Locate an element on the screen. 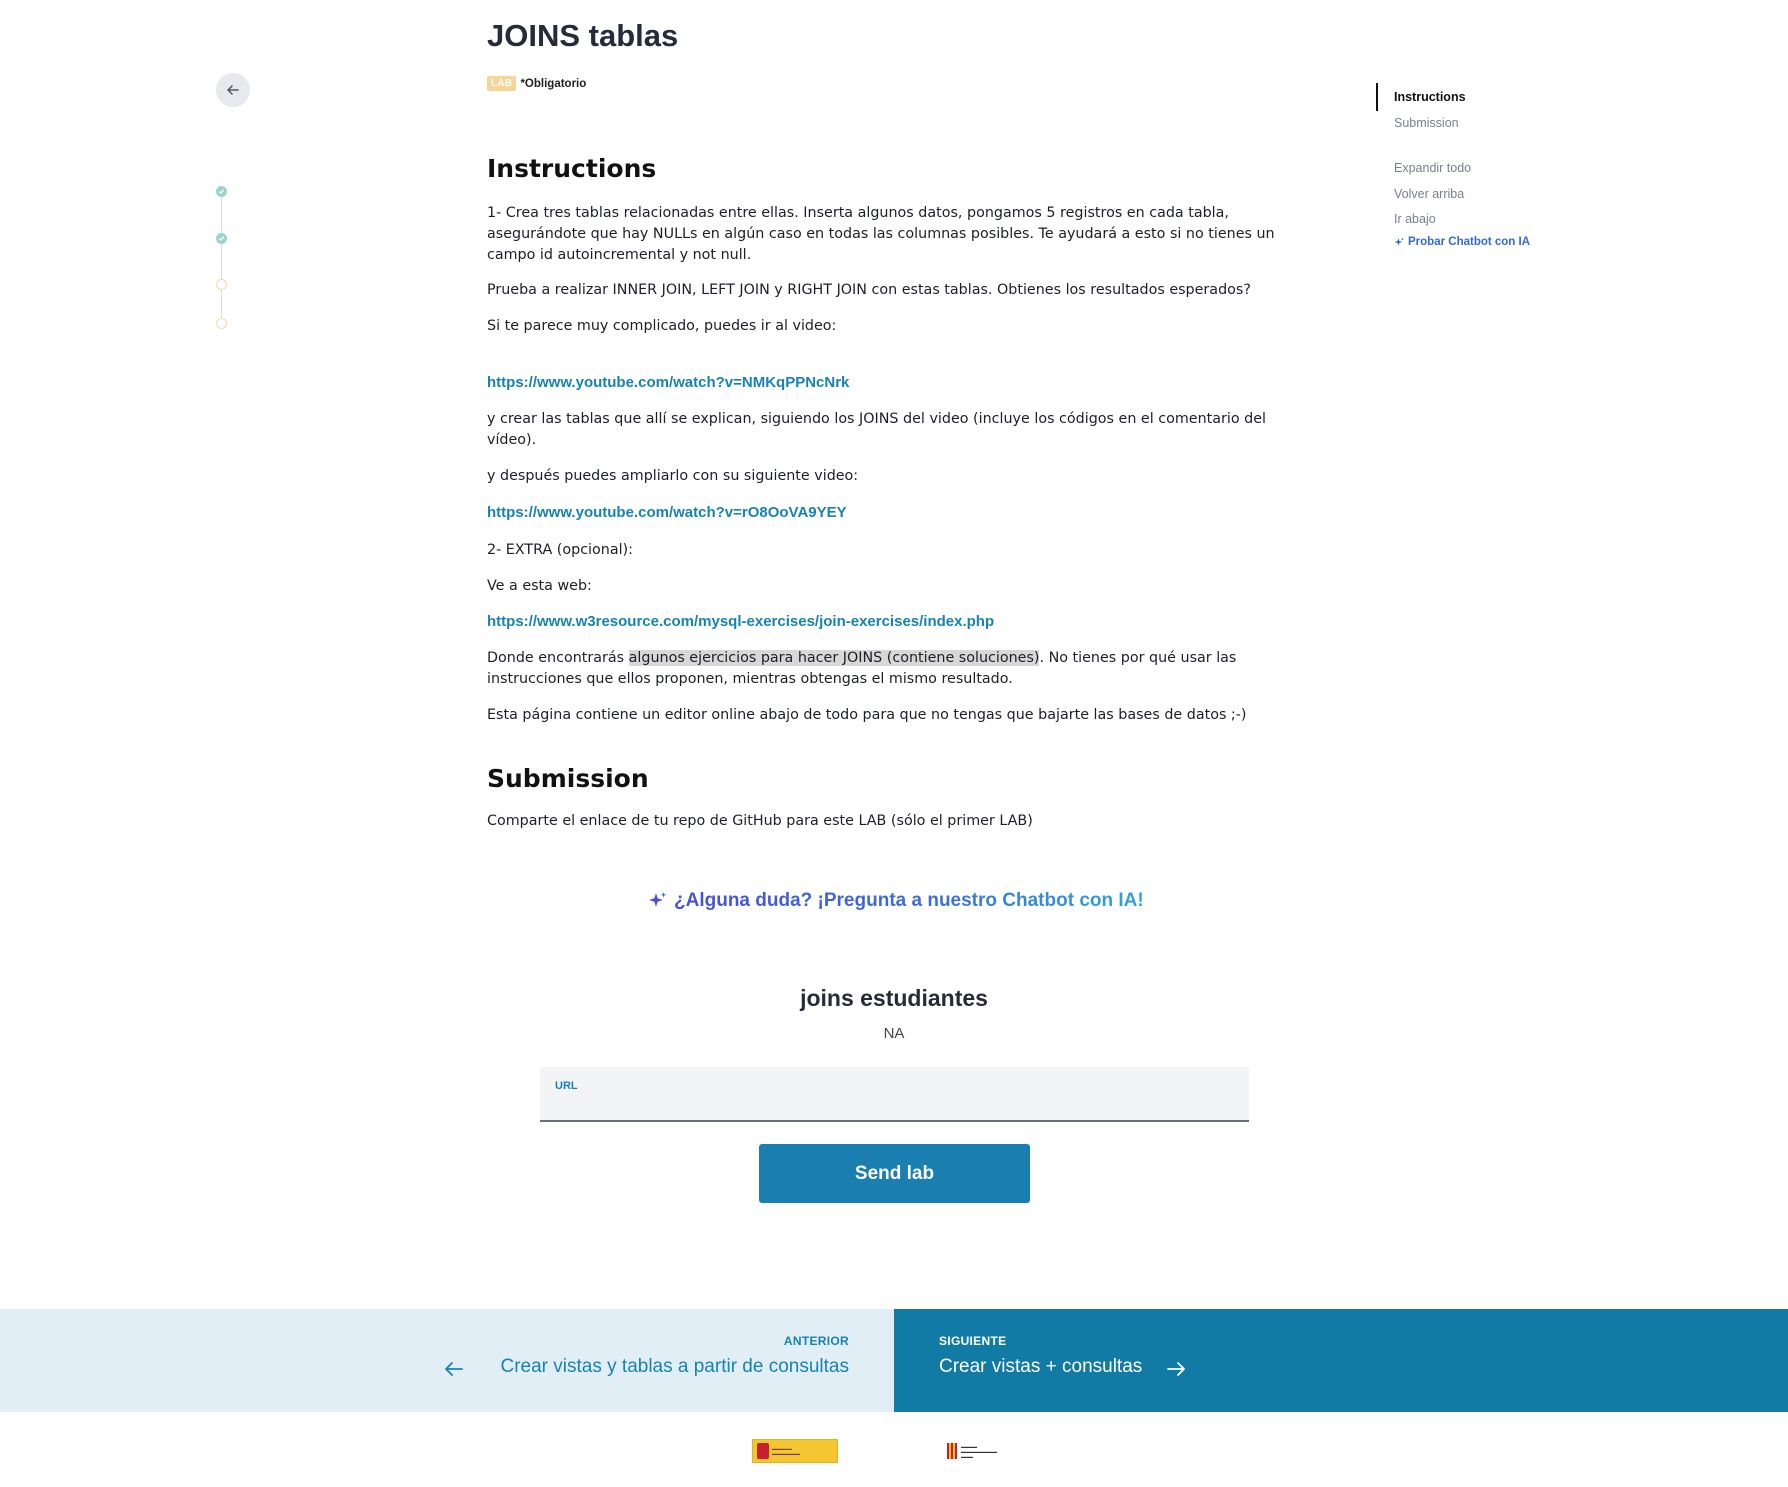 This screenshot has height=1487, width=1788. previous-kicker: ANTERIOR is located at coordinates (816, 1341).